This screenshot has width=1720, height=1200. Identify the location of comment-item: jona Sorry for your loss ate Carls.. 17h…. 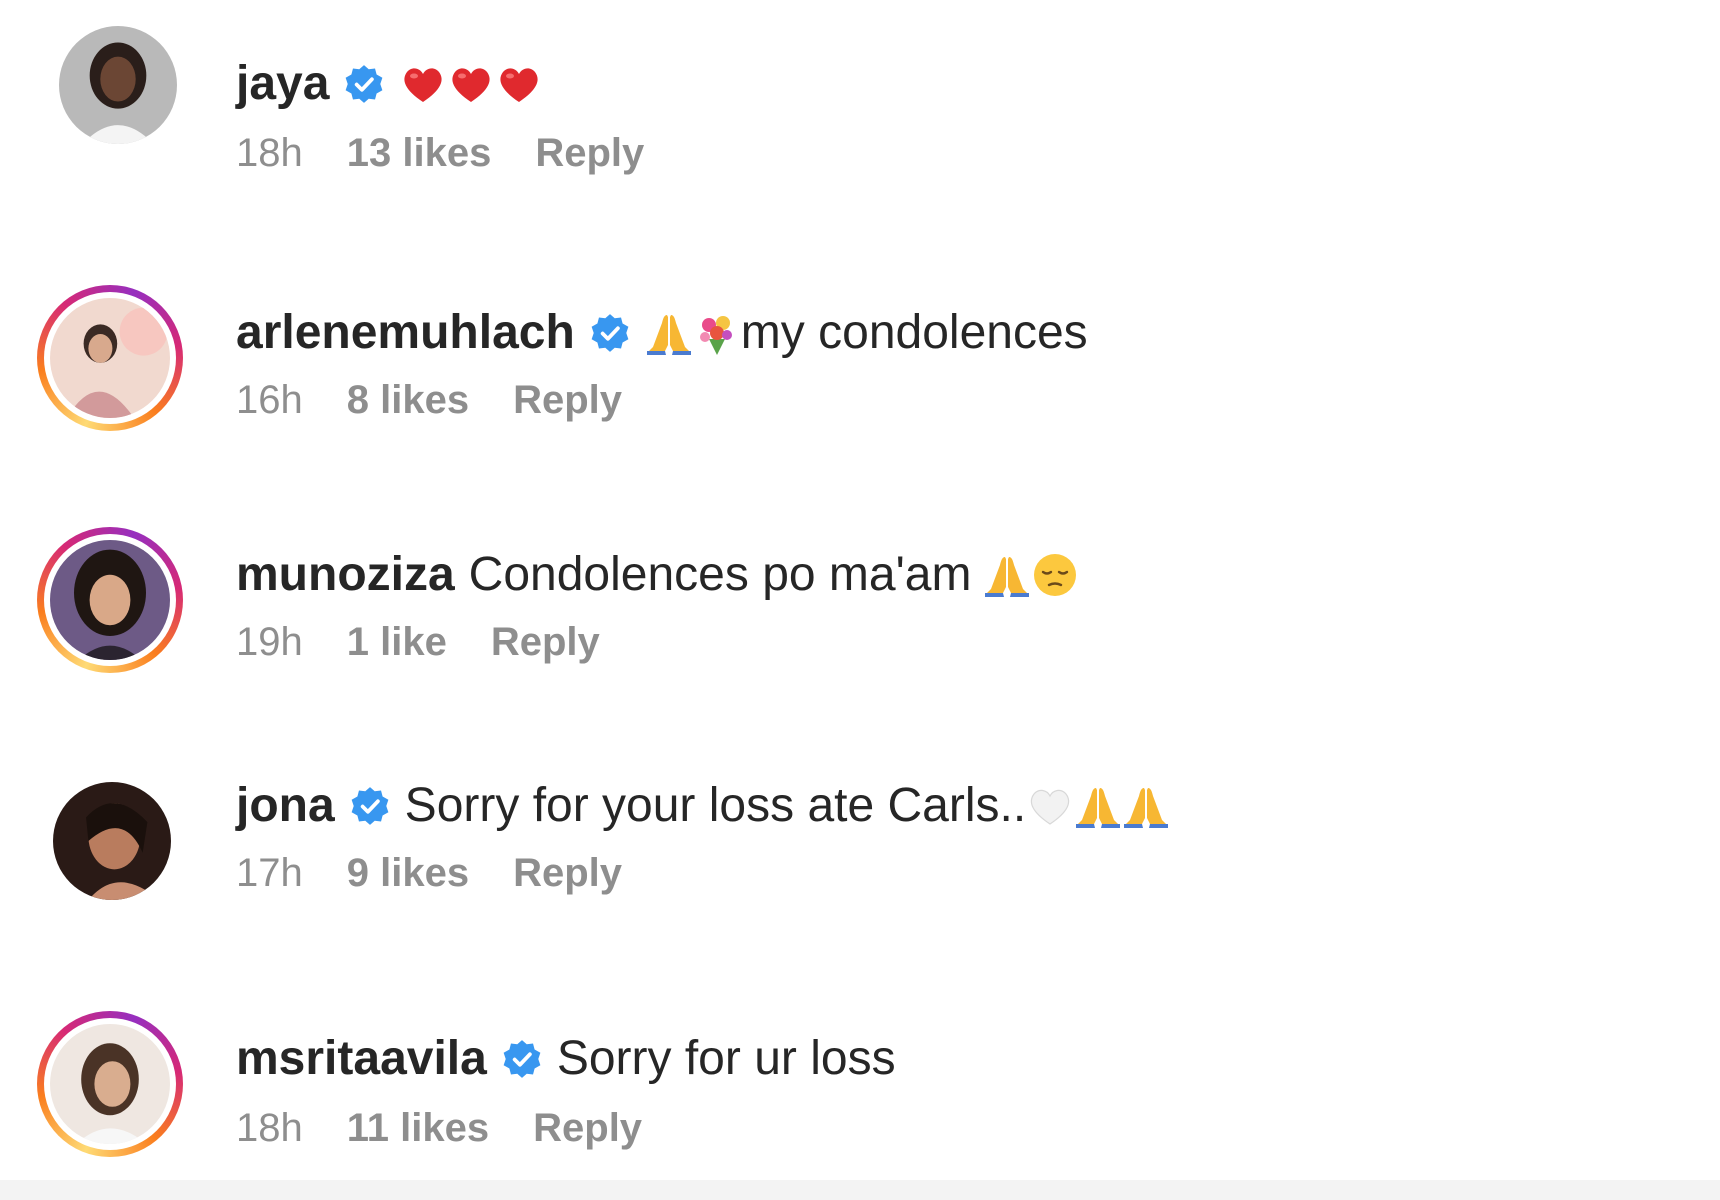
(860, 853).